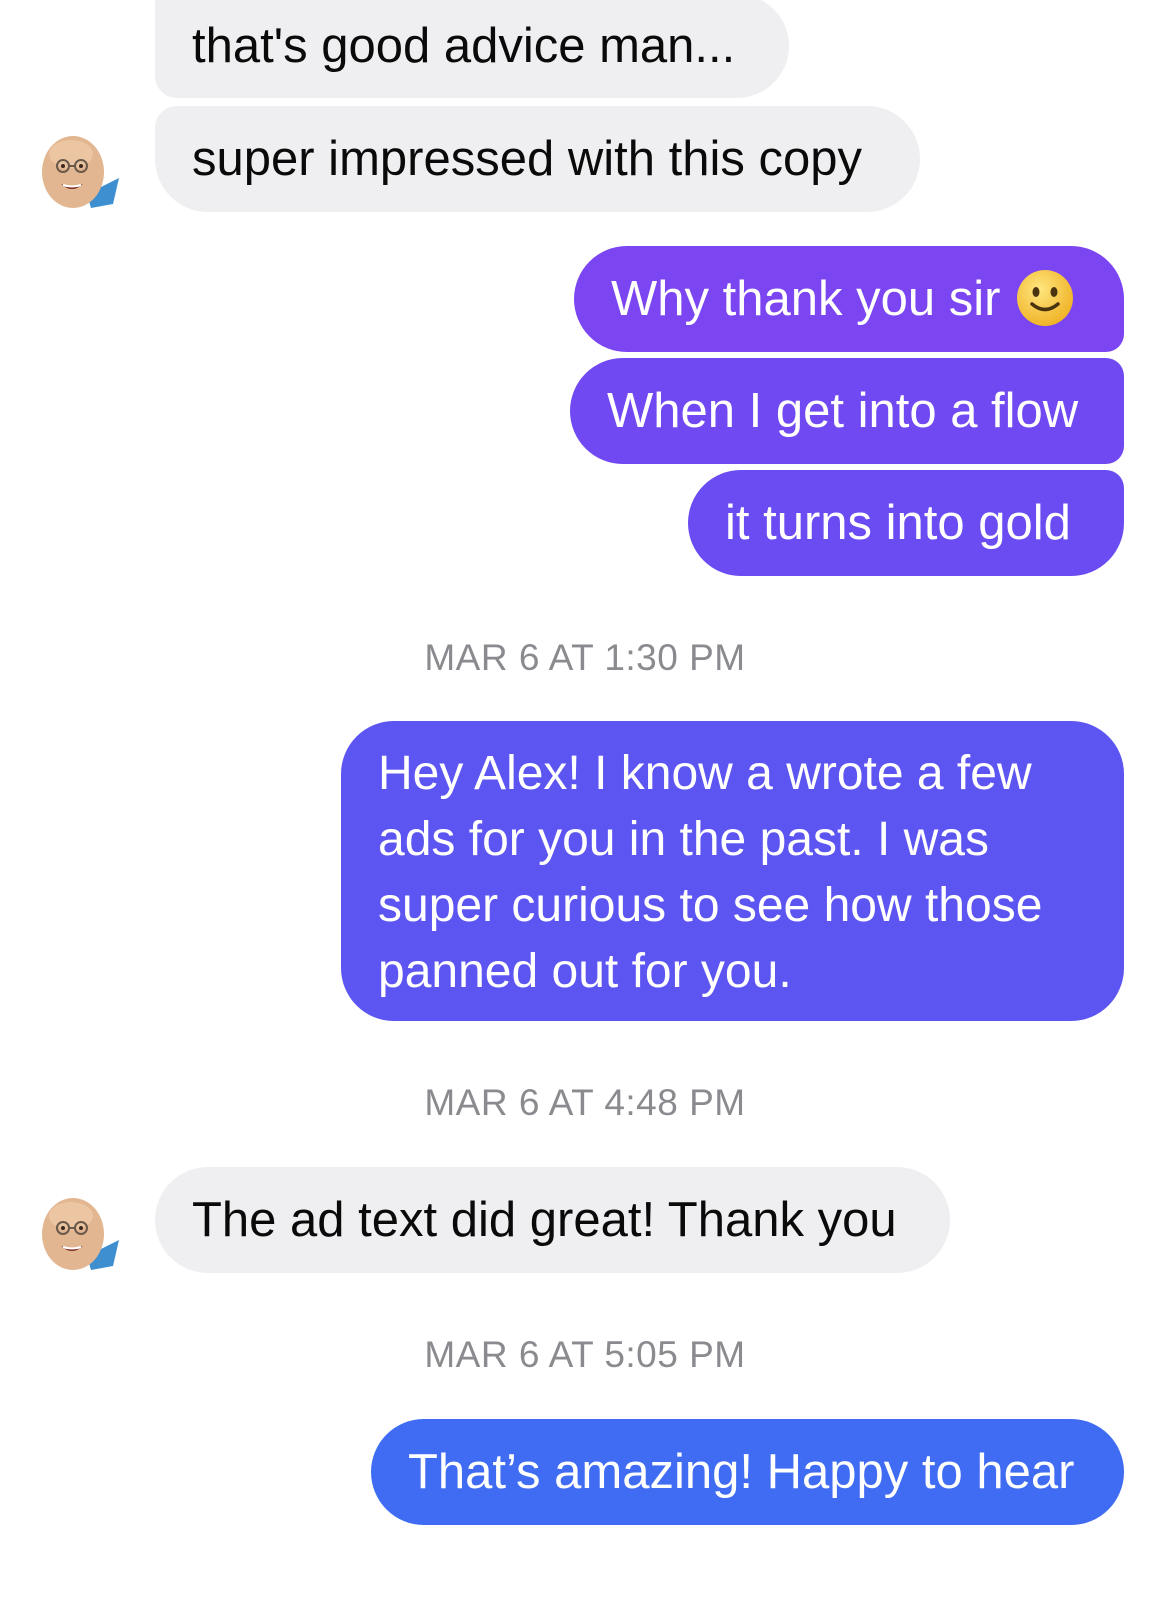 Image resolution: width=1170 pixels, height=1600 pixels. Describe the element at coordinates (527, 159) in the screenshot. I see `message-text: super impressed with this copy` at that location.